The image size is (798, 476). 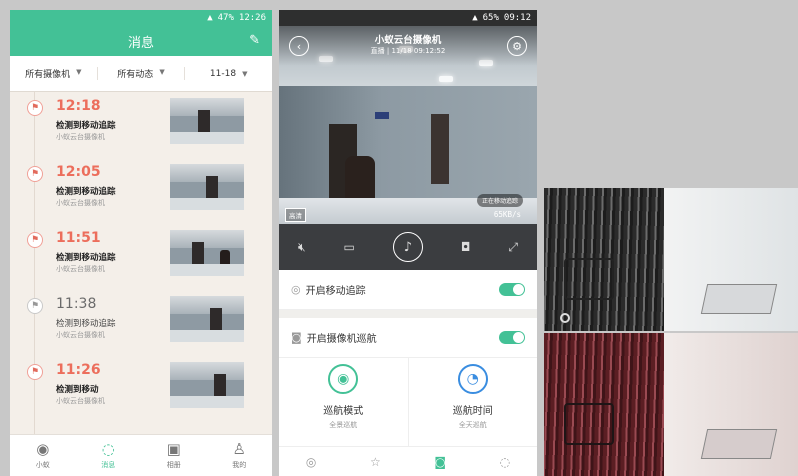 What do you see at coordinates (296, 337) in the screenshot?
I see `cruise-icon: ◙` at bounding box center [296, 337].